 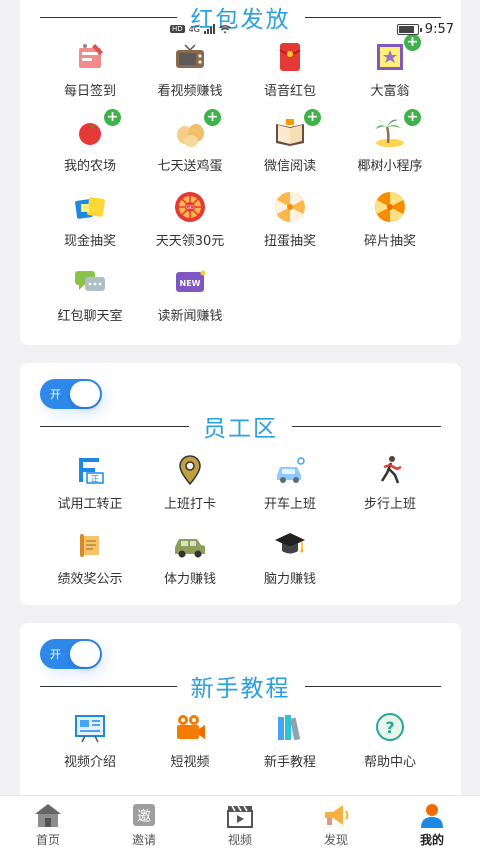 I want to click on item-video-intro: 视频介绍, so click(x=90, y=740).